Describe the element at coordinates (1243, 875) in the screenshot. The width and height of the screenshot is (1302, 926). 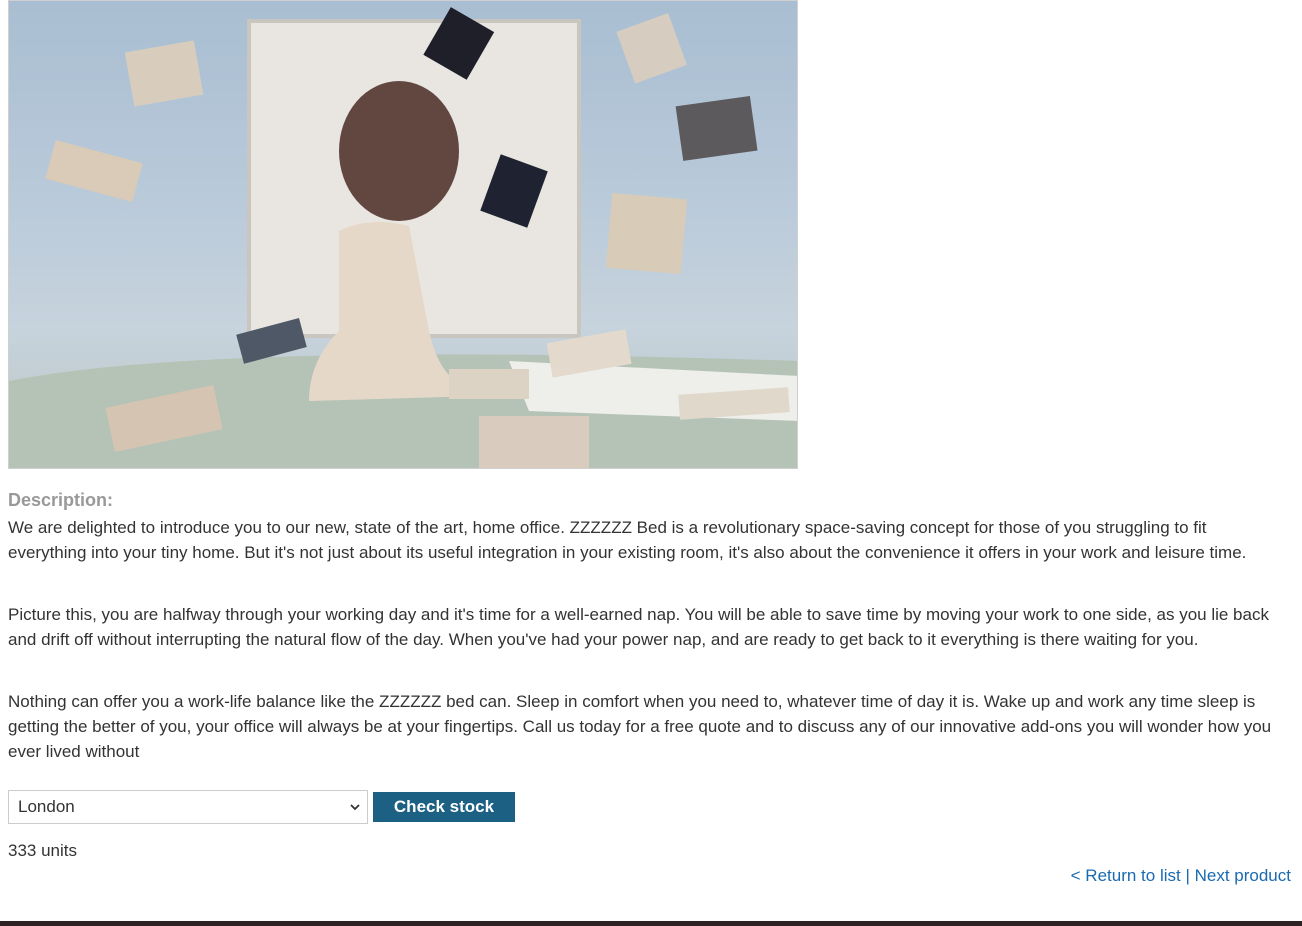
I see `next-product-link: Next product` at that location.